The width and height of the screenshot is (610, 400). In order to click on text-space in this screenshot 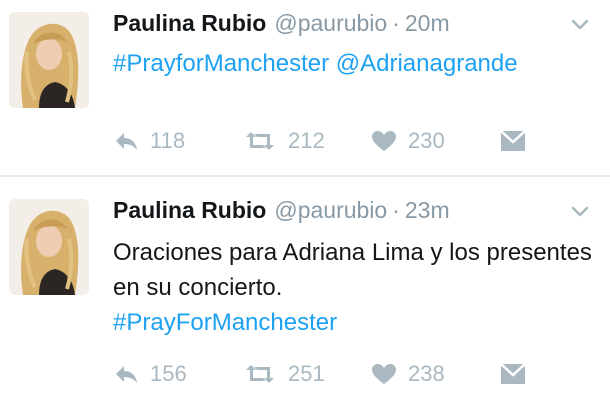, I will do `click(332, 63)`.